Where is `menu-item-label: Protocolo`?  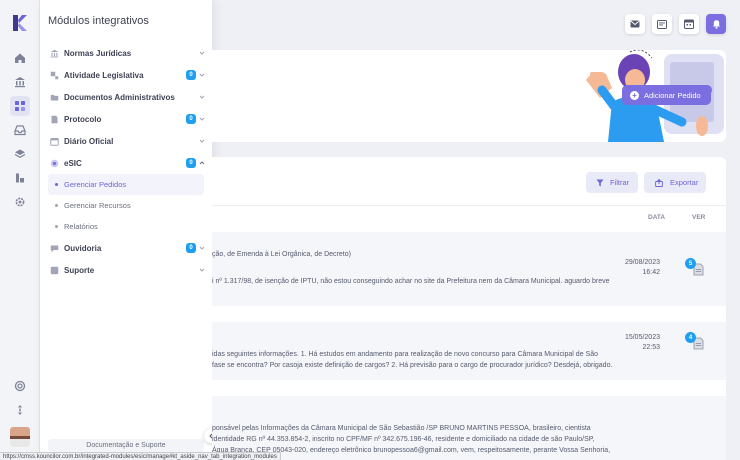
menu-item-label: Protocolo is located at coordinates (83, 119).